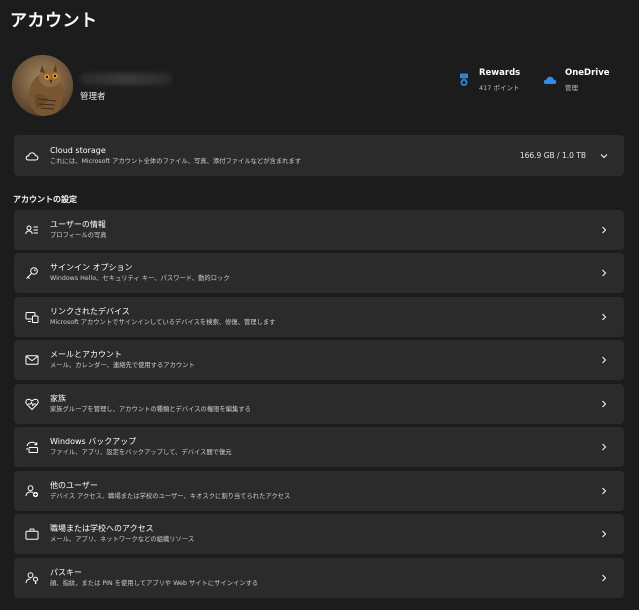  Describe the element at coordinates (550, 79) in the screenshot. I see `onedrive-cloud-icon` at that location.